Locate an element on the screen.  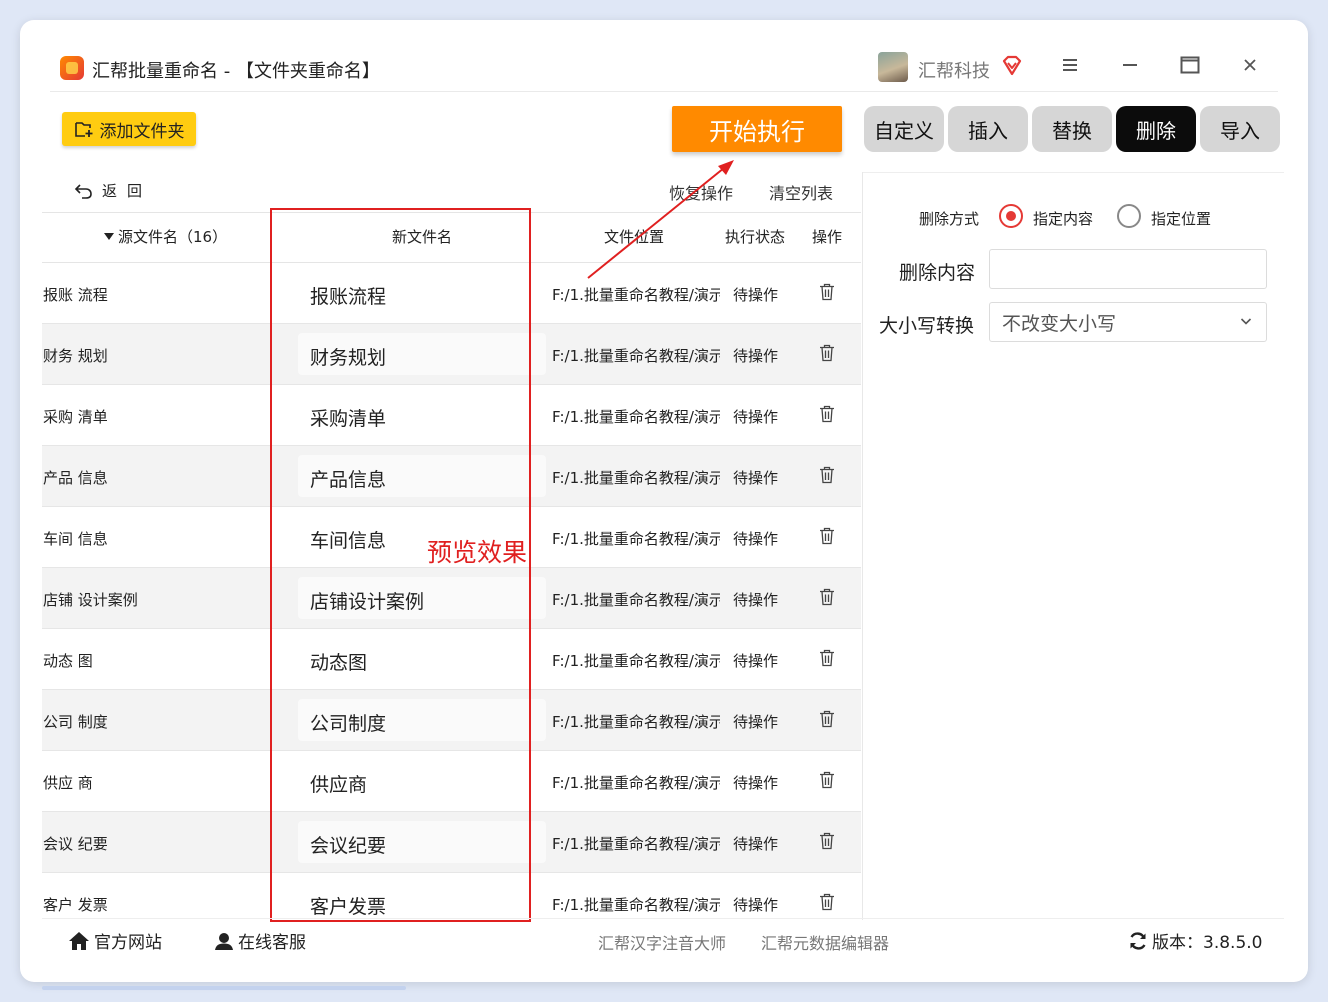
vip-diamond-icon is located at coordinates (1012, 66).